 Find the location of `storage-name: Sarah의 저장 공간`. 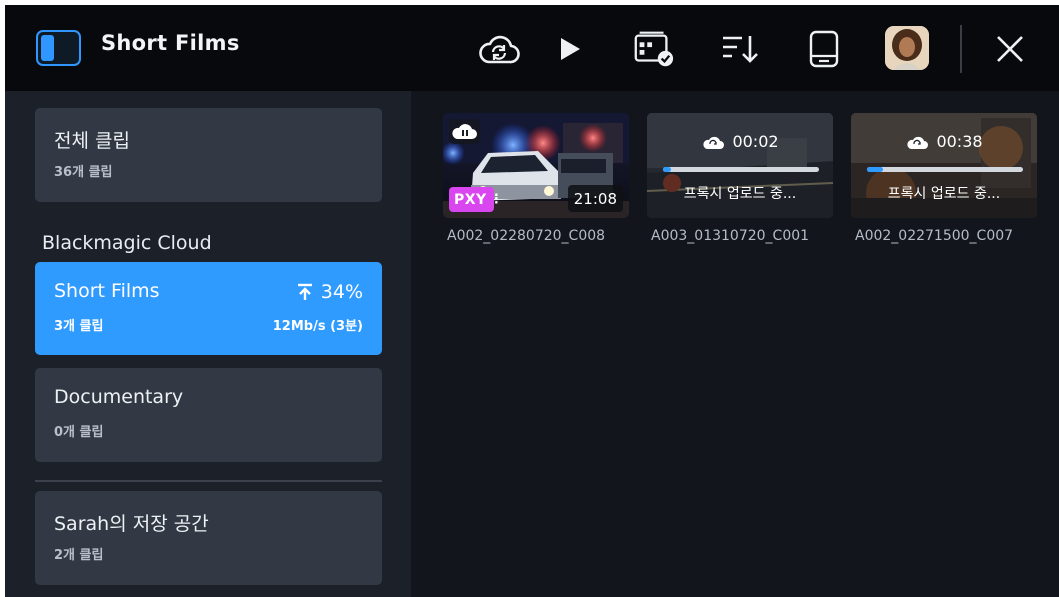

storage-name: Sarah의 저장 공간 is located at coordinates (131, 524).